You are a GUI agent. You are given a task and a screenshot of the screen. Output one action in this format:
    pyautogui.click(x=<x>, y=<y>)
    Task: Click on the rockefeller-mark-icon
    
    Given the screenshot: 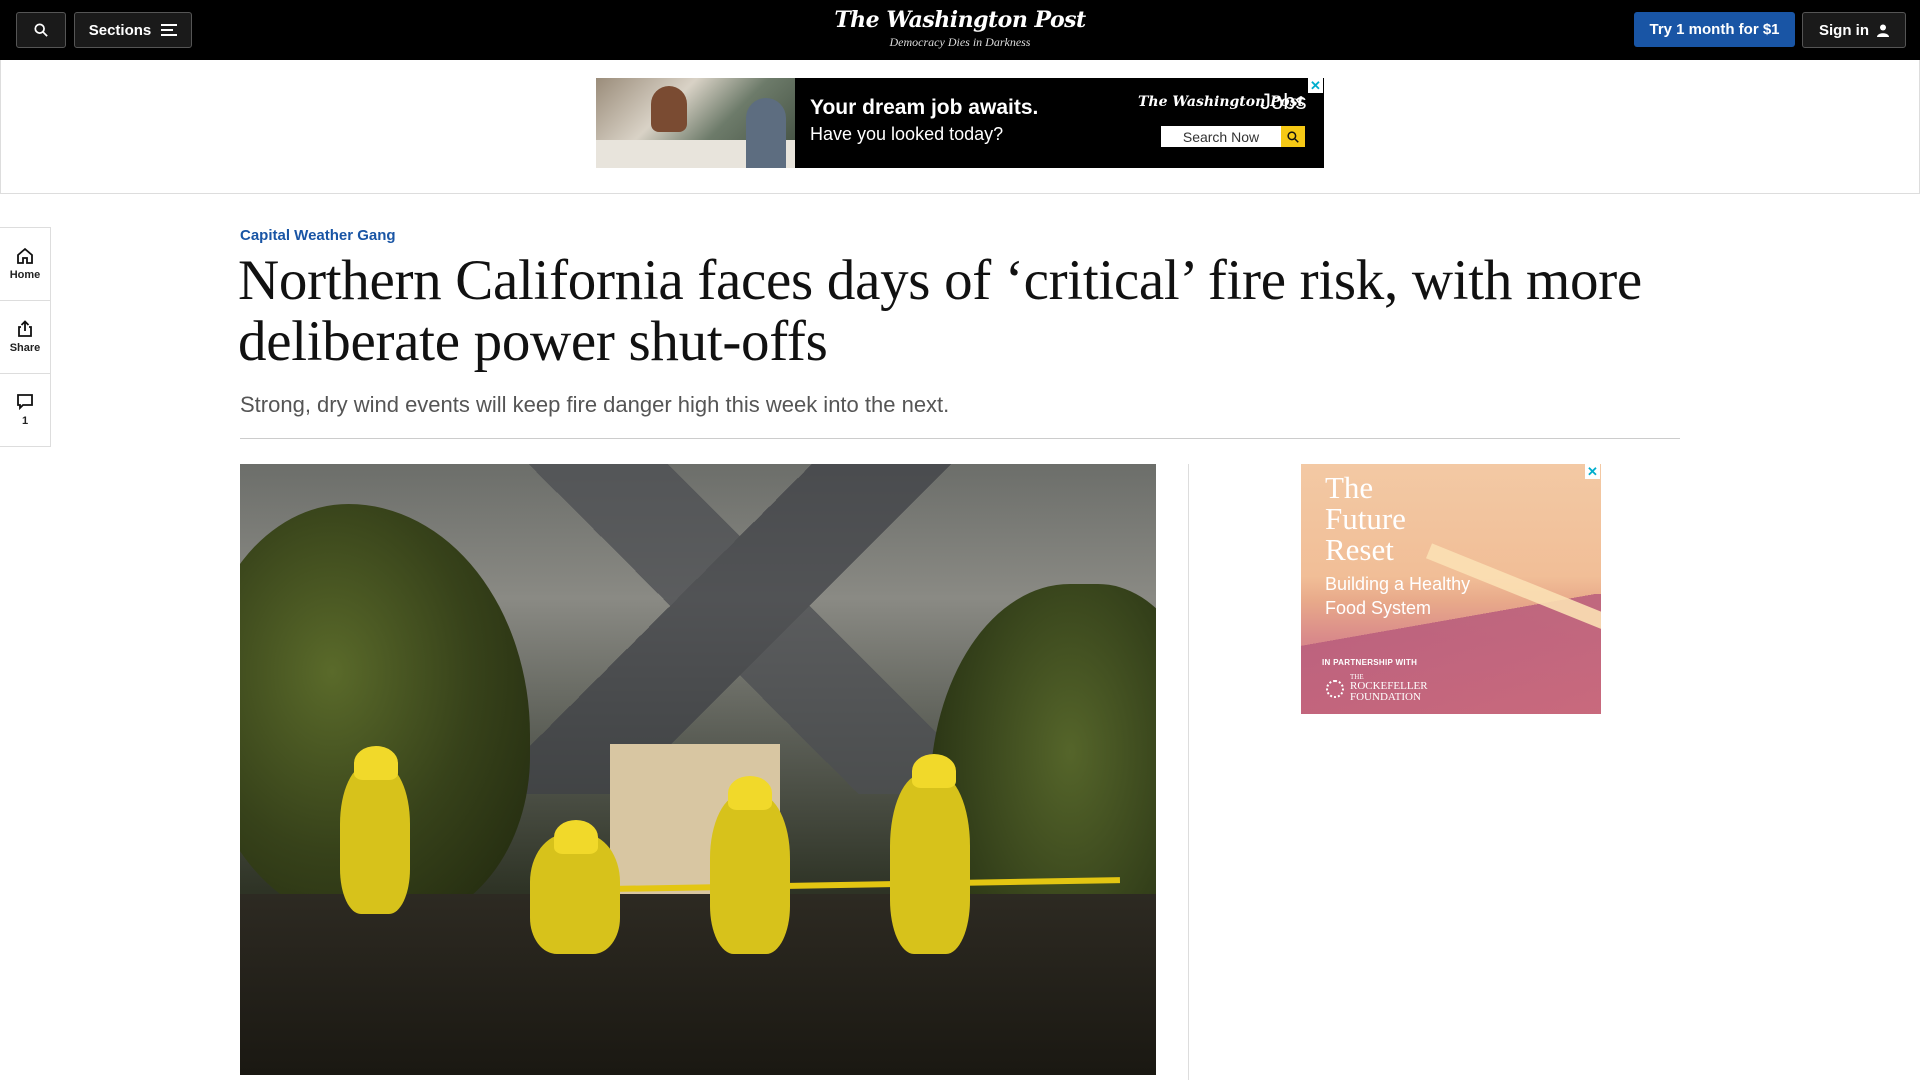 What is the action you would take?
    pyautogui.click(x=1335, y=688)
    